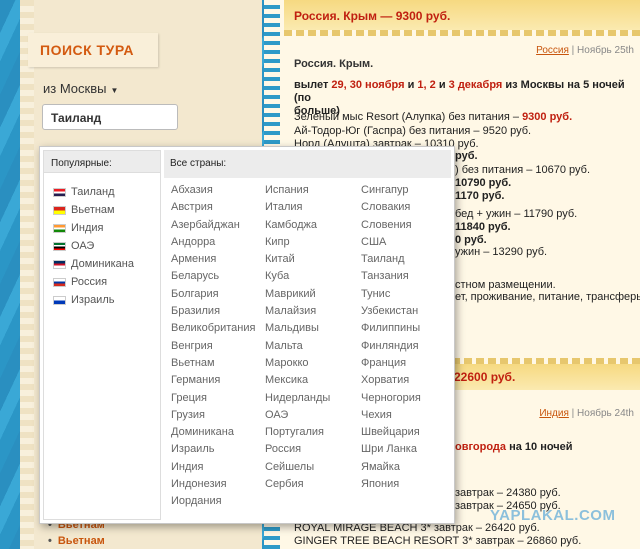  Describe the element at coordinates (27, 274) in the screenshot. I see `panel-border` at that location.